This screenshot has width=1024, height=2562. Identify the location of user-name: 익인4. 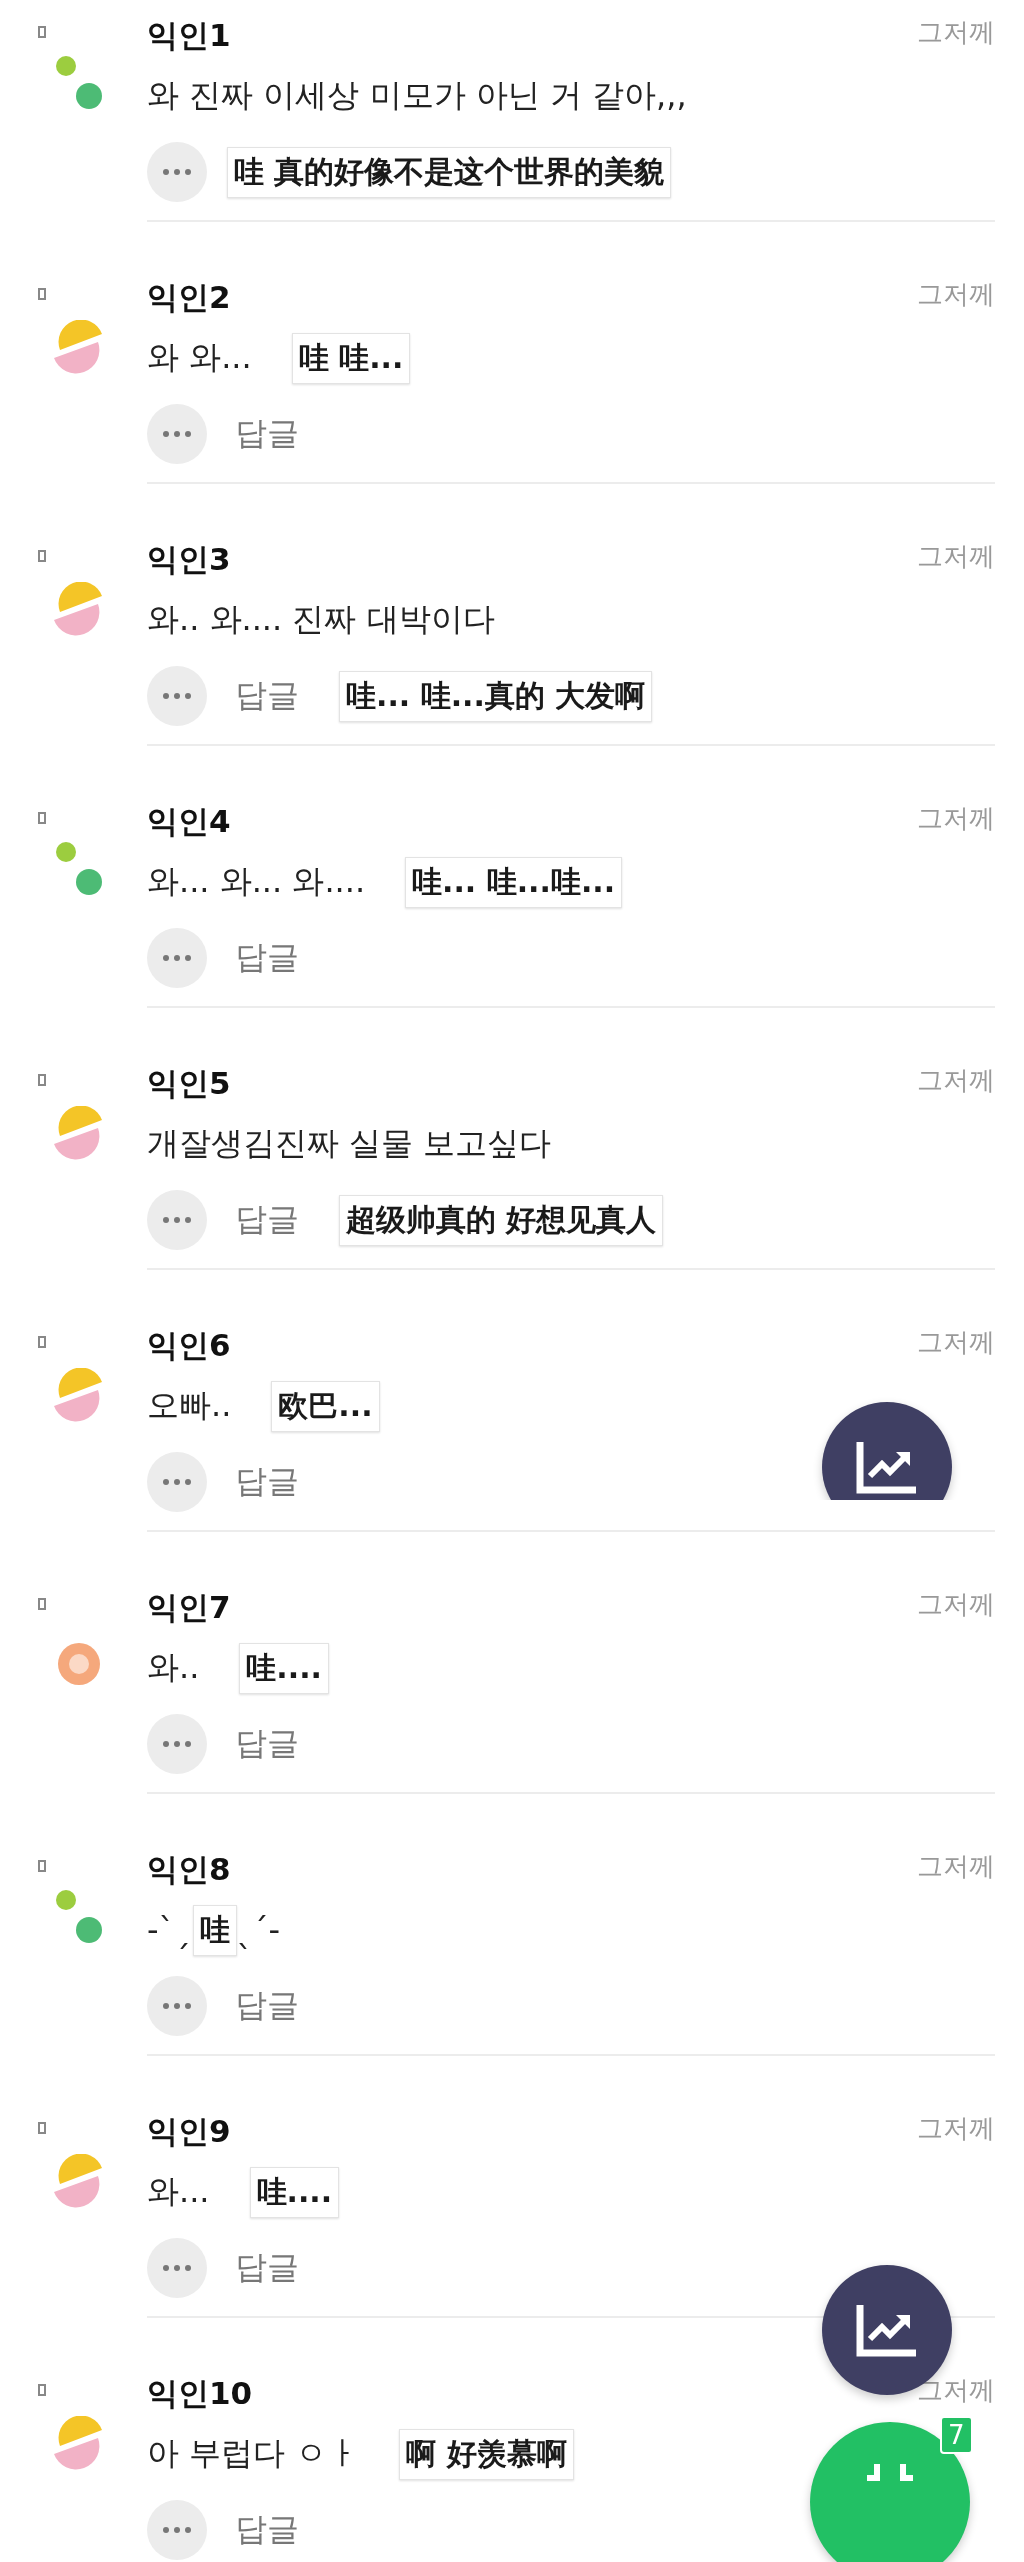
(189, 821).